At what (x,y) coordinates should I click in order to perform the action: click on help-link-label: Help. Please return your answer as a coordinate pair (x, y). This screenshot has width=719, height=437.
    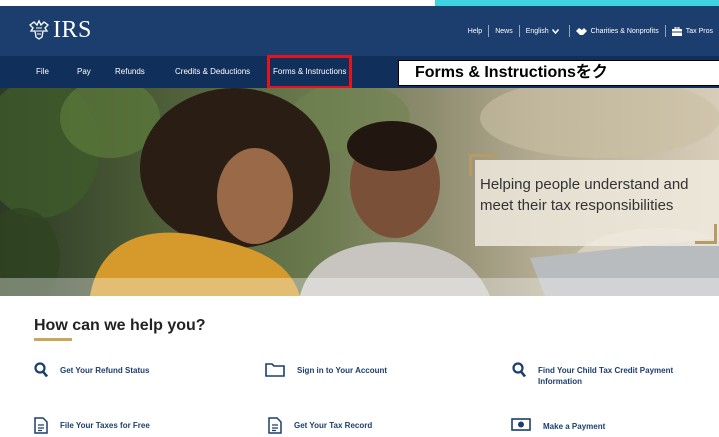
    Looking at the image, I should click on (475, 31).